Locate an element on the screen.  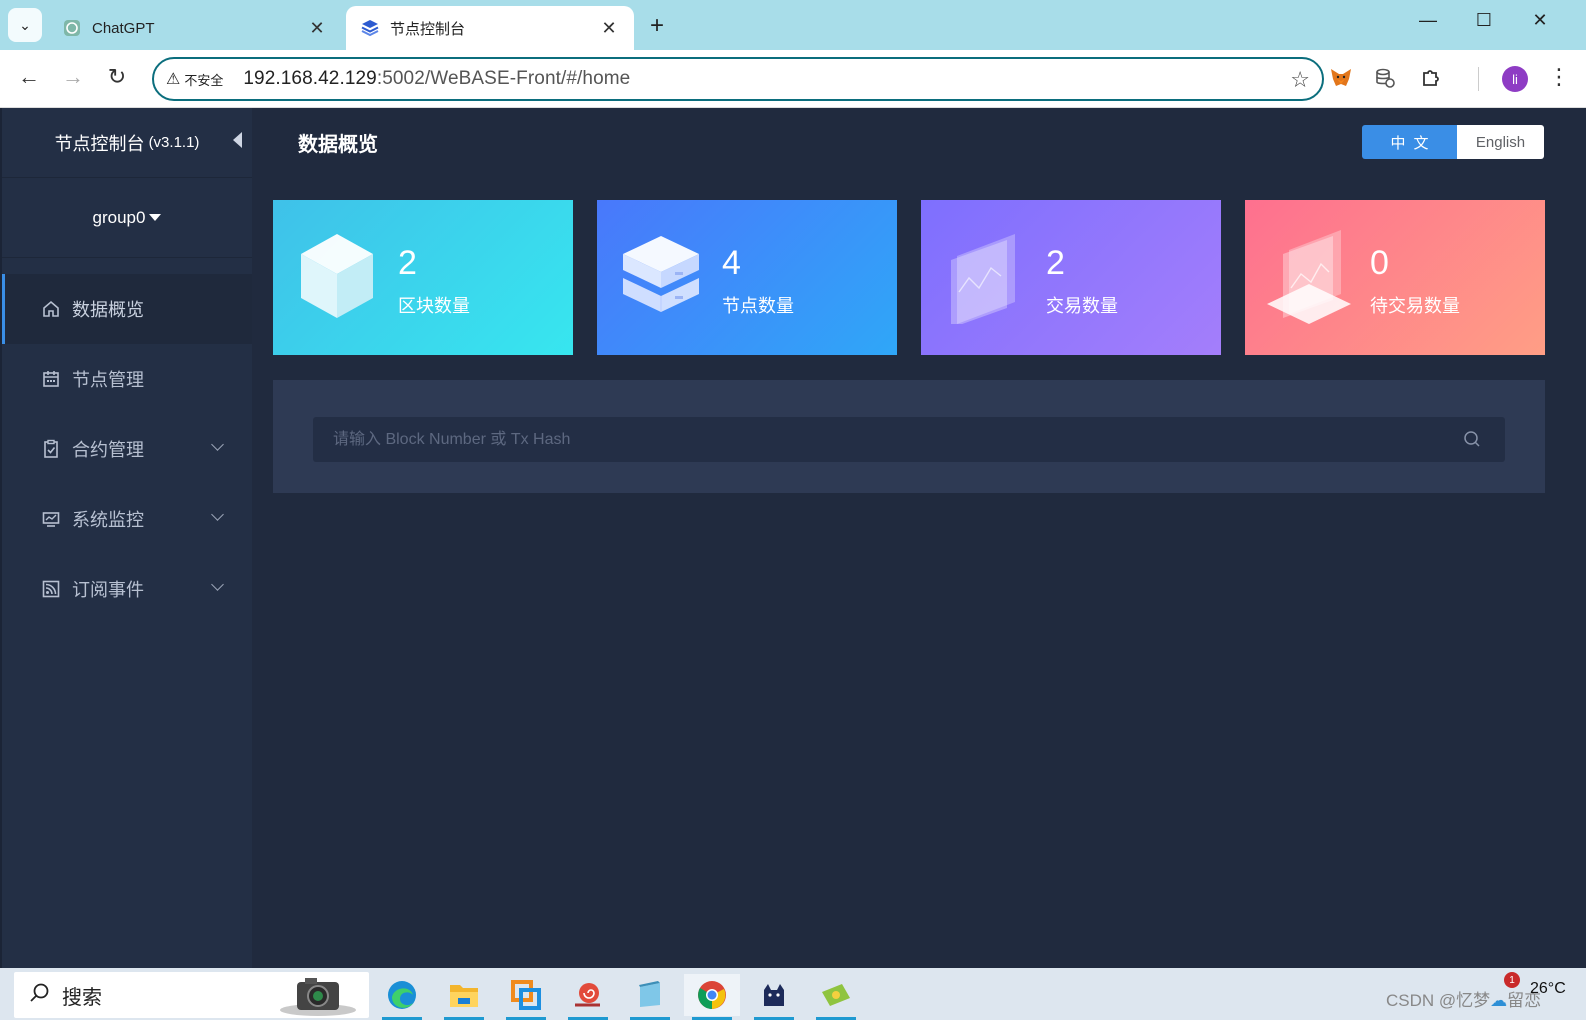
watermark-main: CSDN @忆梦 is located at coordinates (1438, 1000).